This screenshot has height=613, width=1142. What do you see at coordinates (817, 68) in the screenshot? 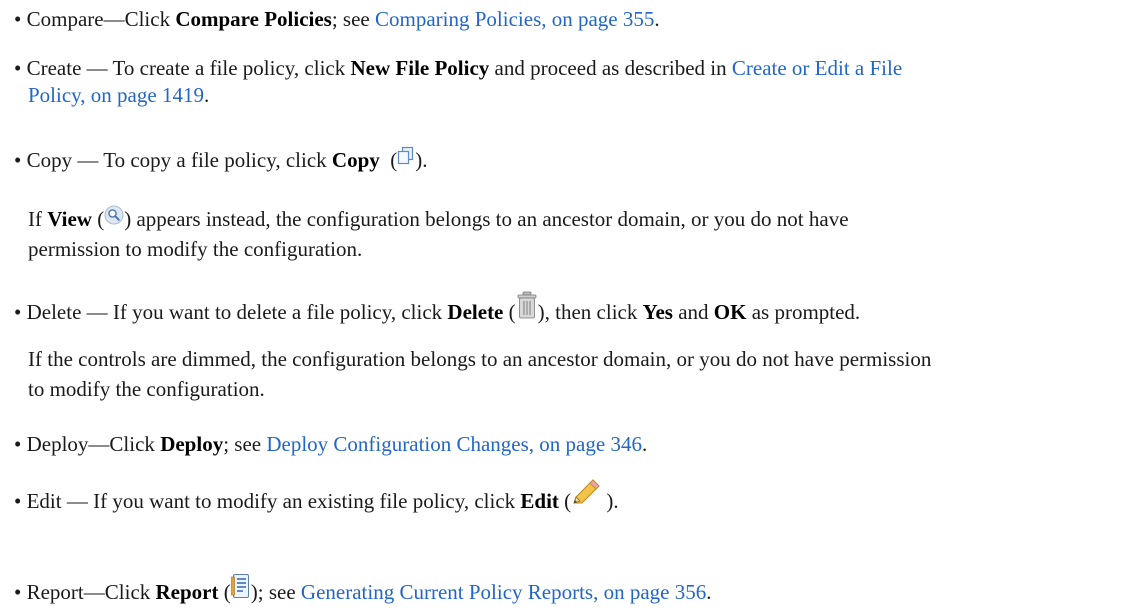
I see `create-edit-file-policy-link: Create or Edit a File` at bounding box center [817, 68].